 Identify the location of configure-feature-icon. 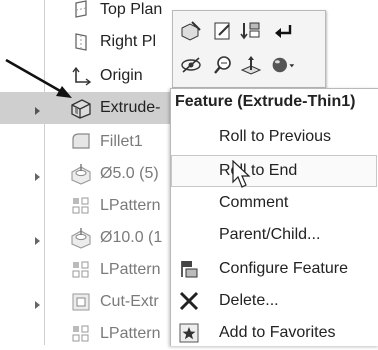
(189, 269).